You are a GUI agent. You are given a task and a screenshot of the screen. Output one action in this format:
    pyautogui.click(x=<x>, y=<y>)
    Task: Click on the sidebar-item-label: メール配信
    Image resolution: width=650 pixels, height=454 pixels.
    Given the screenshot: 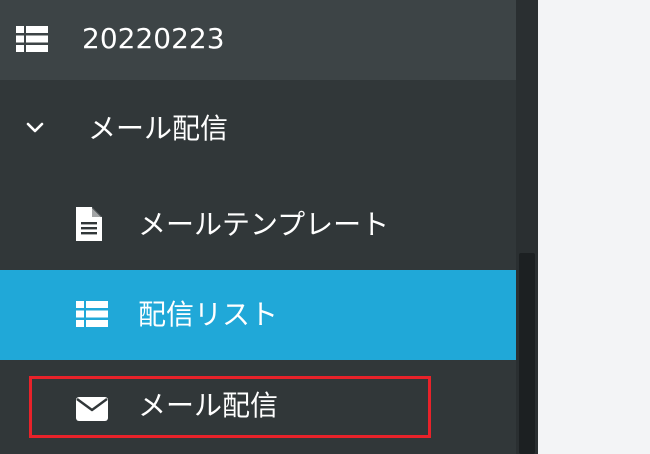 What is the action you would take?
    pyautogui.click(x=208, y=405)
    